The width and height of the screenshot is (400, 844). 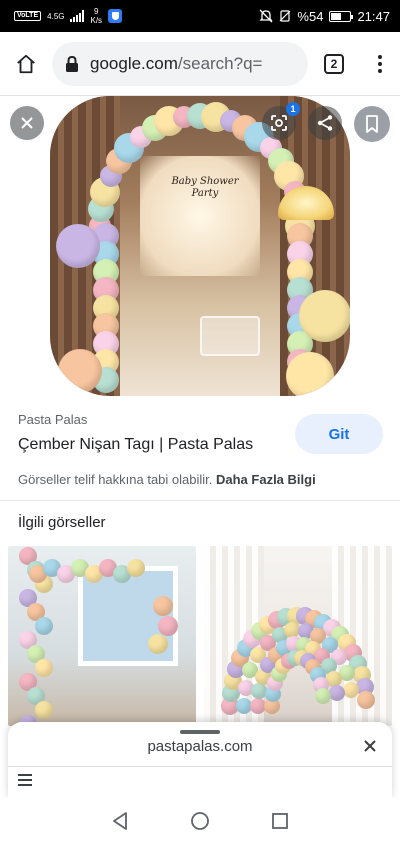 I want to click on back-icon, so click(x=120, y=821).